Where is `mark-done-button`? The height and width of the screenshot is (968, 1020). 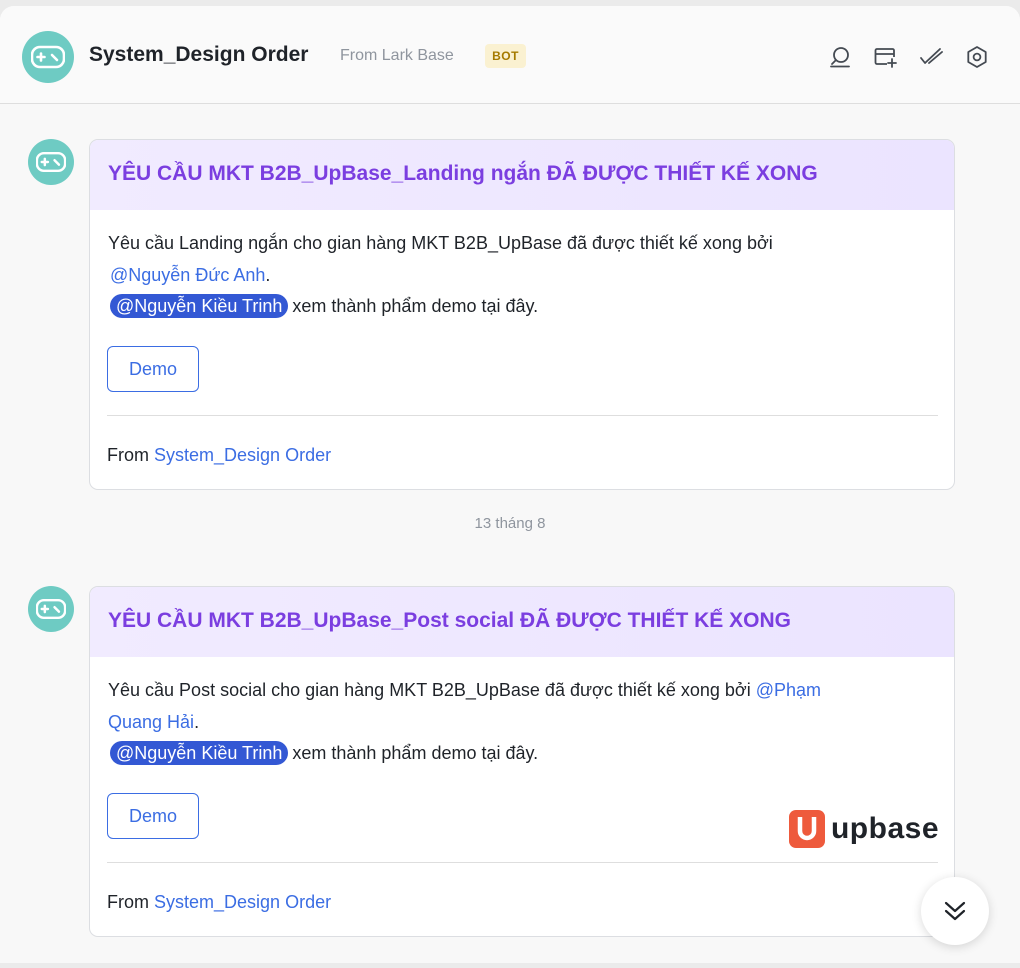 mark-done-button is located at coordinates (931, 57).